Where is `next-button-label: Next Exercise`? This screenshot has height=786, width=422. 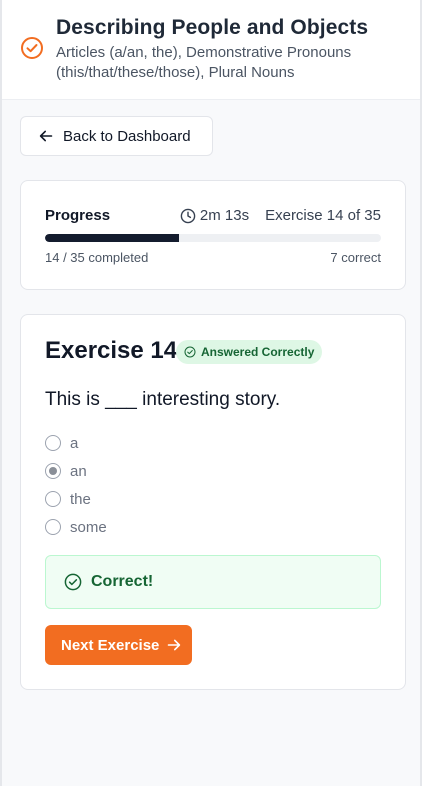 next-button-label: Next Exercise is located at coordinates (110, 645).